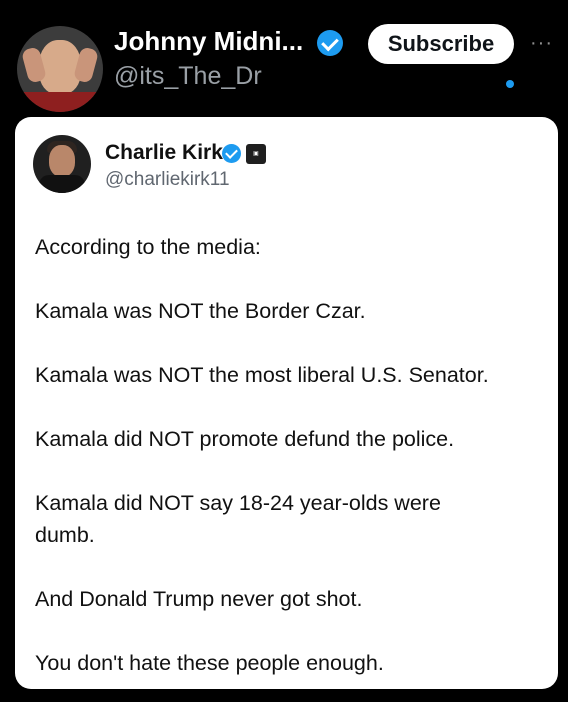 This screenshot has height=702, width=568. What do you see at coordinates (256, 154) in the screenshot?
I see `affiliate-badge-icon: ▣` at bounding box center [256, 154].